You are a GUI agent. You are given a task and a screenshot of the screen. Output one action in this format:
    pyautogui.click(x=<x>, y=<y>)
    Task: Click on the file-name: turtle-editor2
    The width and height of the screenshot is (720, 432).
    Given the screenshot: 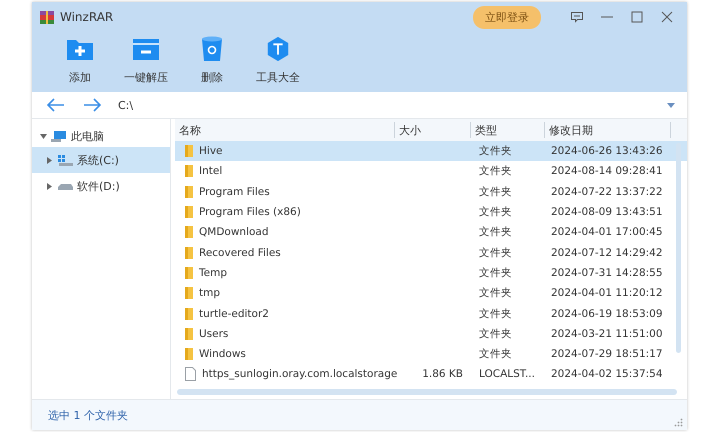 What is the action you would take?
    pyautogui.click(x=234, y=314)
    